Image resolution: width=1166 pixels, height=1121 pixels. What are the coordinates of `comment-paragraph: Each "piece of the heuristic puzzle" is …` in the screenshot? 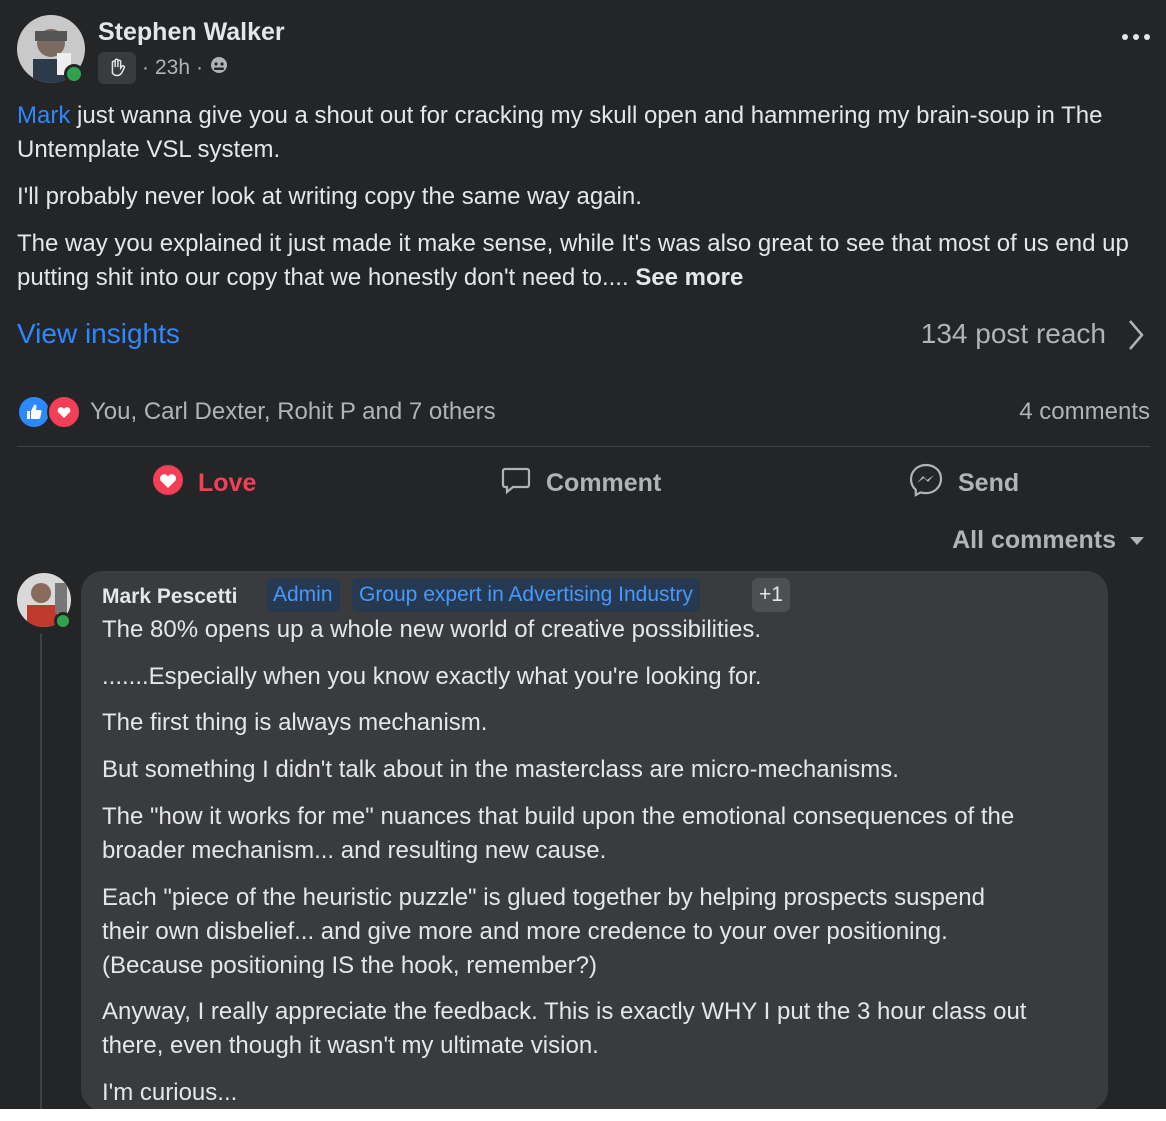 It's located at (543, 931).